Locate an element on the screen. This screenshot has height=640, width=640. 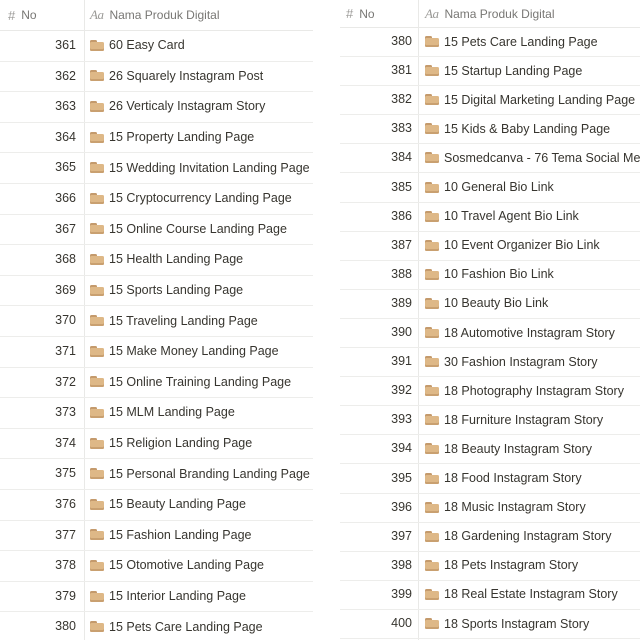
table-row: 392 18 Photography Instagram Story is located at coordinates (490, 391).